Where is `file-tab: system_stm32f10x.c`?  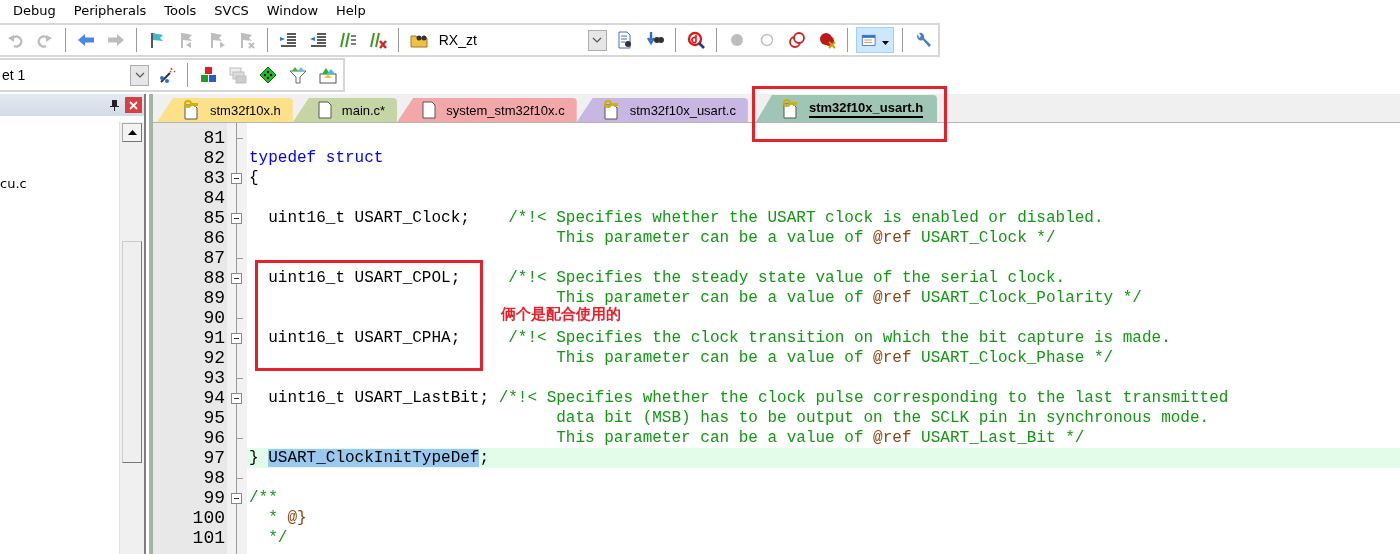
file-tab: system_stm32f10x.c is located at coordinates (487, 110).